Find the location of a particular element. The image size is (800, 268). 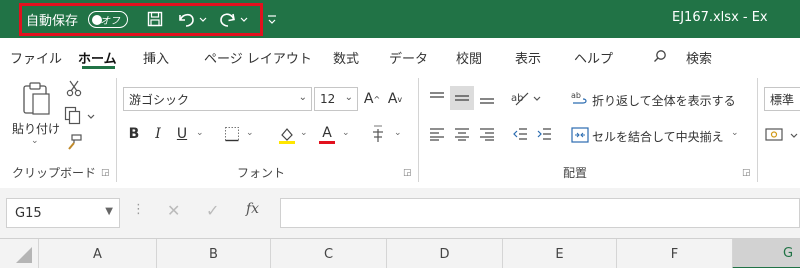

column-headers: A B C D E F G is located at coordinates (400, 253).